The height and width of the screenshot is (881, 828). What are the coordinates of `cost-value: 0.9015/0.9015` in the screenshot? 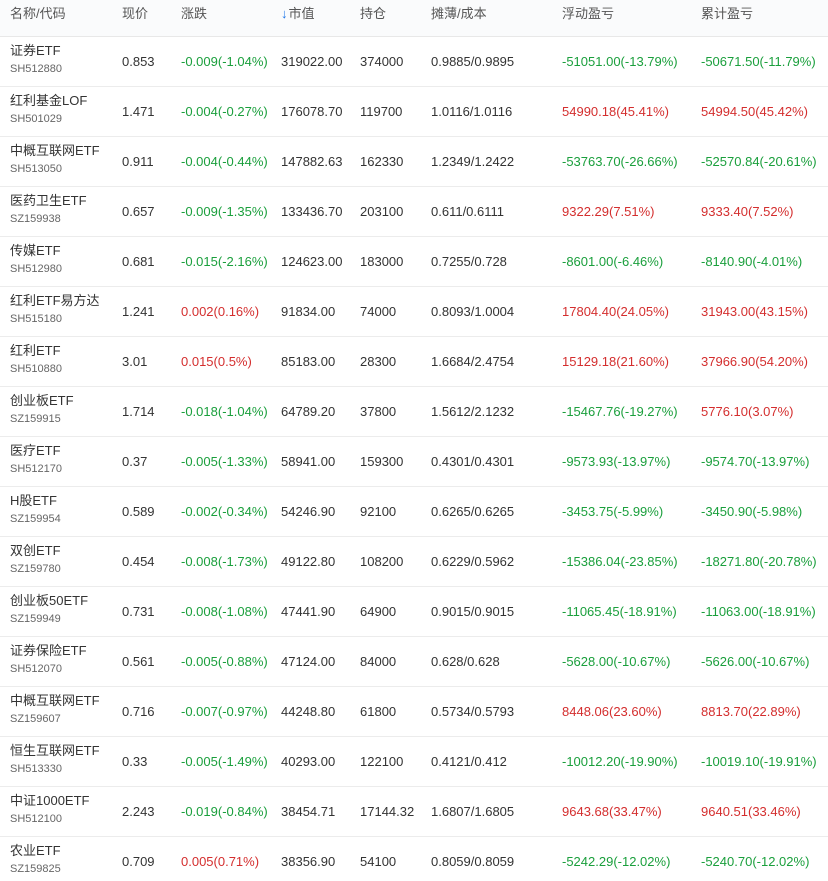 It's located at (473, 611).